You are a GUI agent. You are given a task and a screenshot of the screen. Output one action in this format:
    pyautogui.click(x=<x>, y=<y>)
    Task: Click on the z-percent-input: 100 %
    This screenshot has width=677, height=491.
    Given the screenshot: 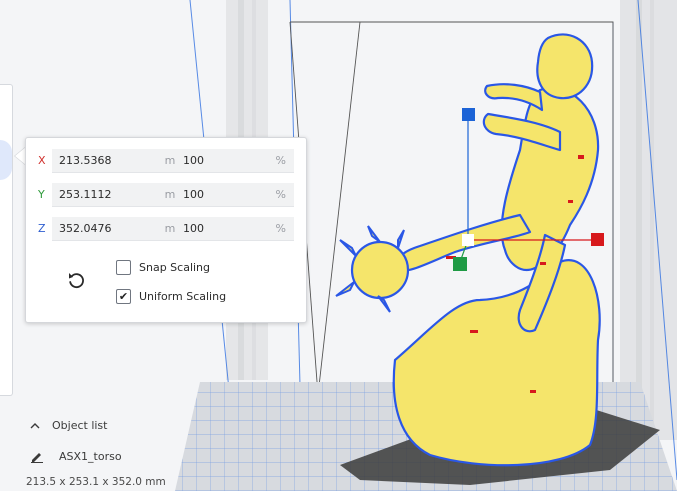 What is the action you would take?
    pyautogui.click(x=235, y=229)
    